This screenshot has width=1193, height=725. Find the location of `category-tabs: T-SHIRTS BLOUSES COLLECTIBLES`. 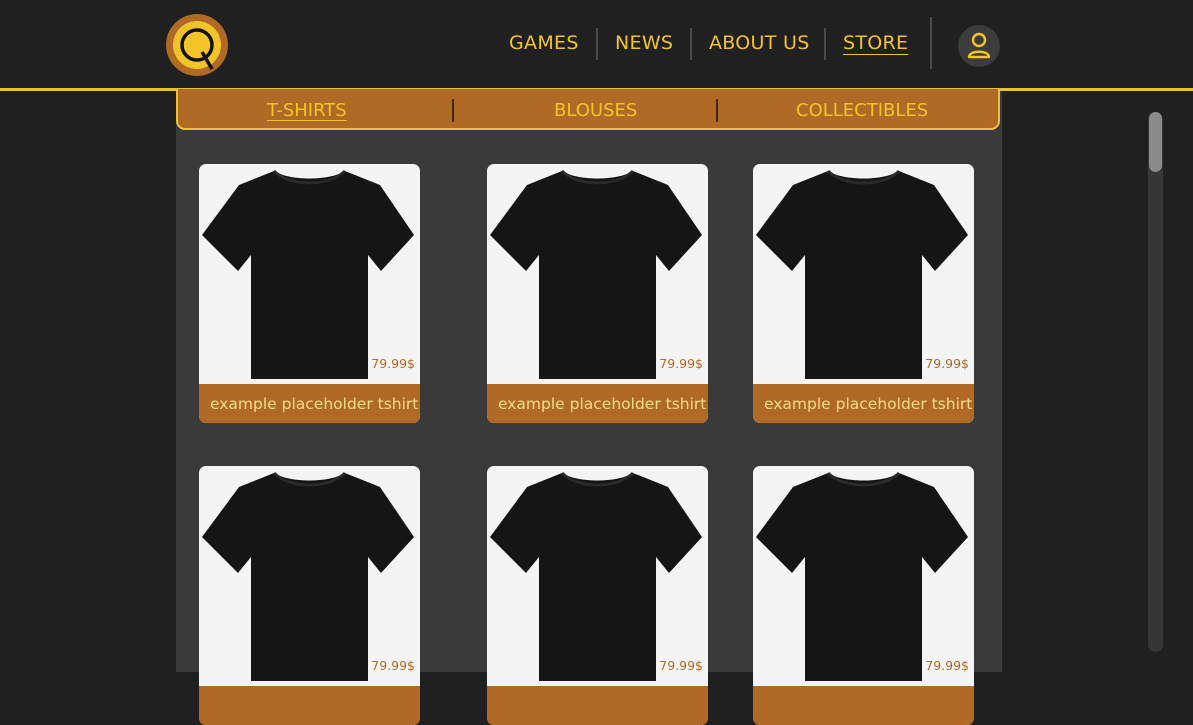

category-tabs: T-SHIRTS BLOUSES COLLECTIBLES is located at coordinates (588, 109).